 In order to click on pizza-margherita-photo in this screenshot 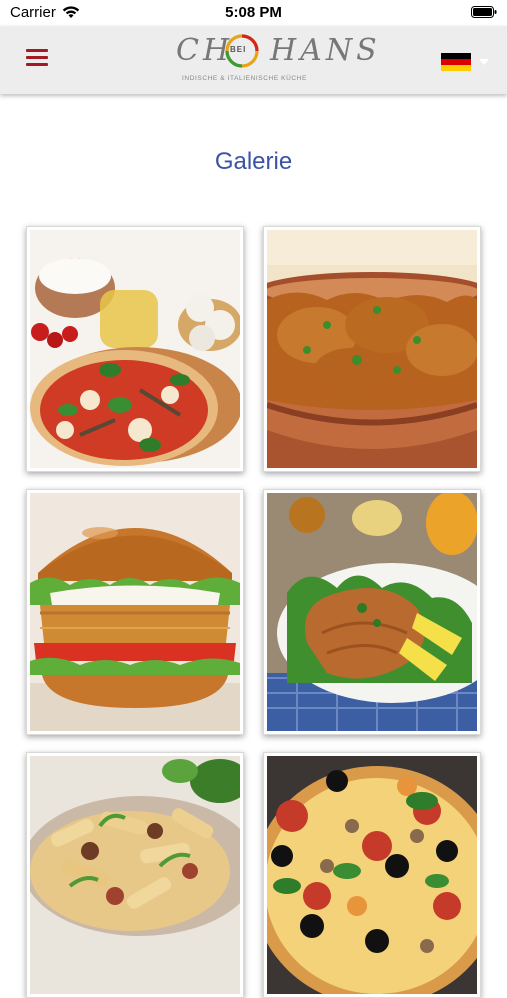, I will do `click(135, 349)`.